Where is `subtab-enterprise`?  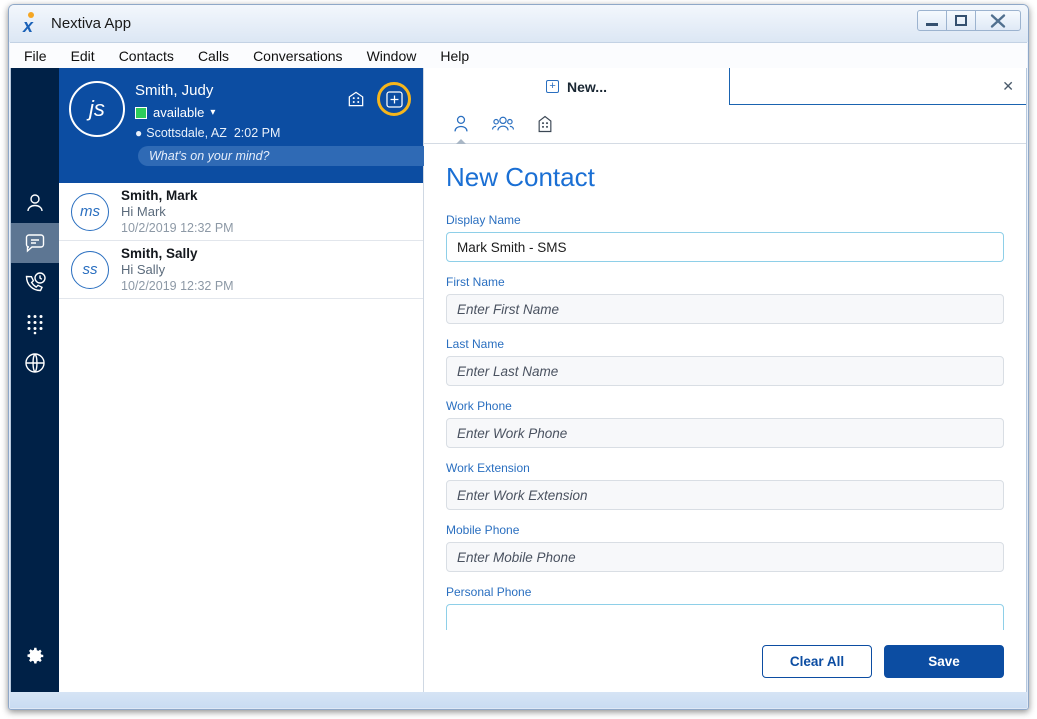
subtab-enterprise is located at coordinates (545, 124).